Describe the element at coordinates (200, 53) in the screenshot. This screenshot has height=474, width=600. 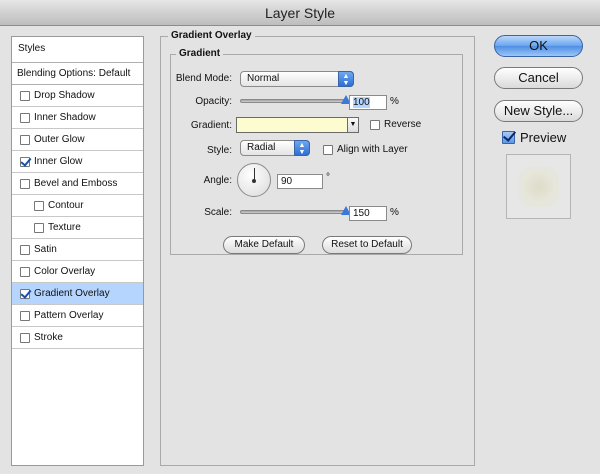
I see `gradient-subgroup-title: Gradient` at that location.